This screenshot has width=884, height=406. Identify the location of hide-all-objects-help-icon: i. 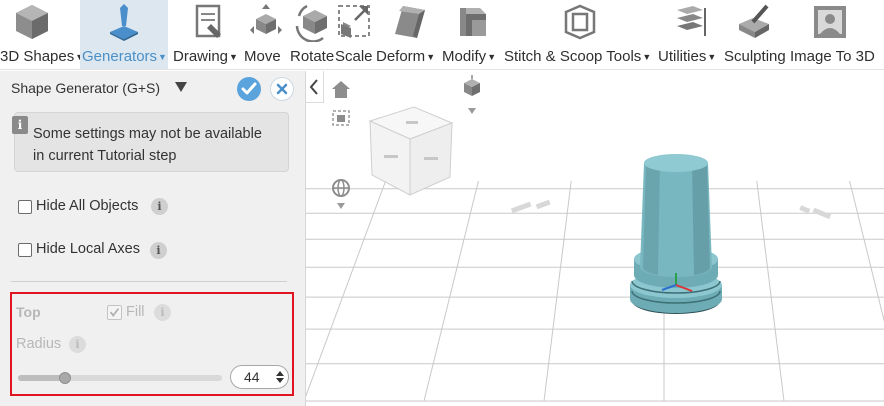
(159, 206).